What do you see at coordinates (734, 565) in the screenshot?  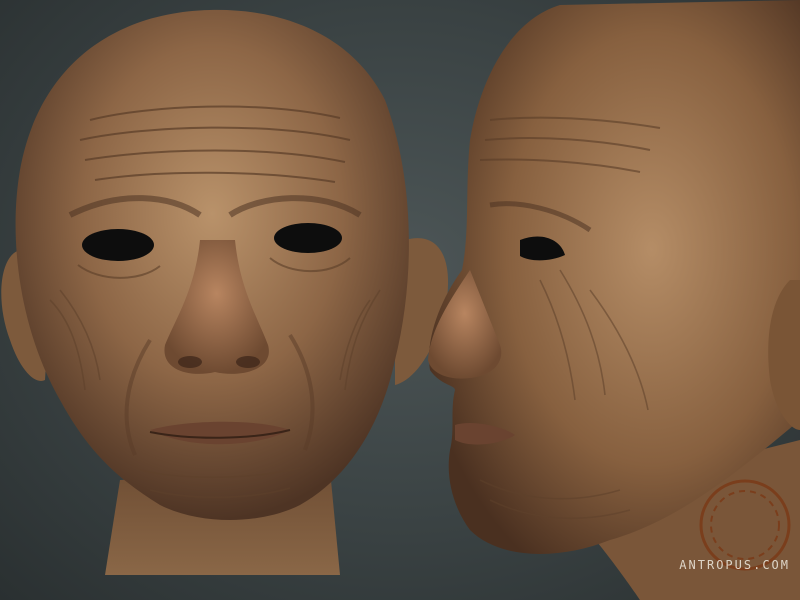 I see `watermark-text: ANTROPUS.COM` at bounding box center [734, 565].